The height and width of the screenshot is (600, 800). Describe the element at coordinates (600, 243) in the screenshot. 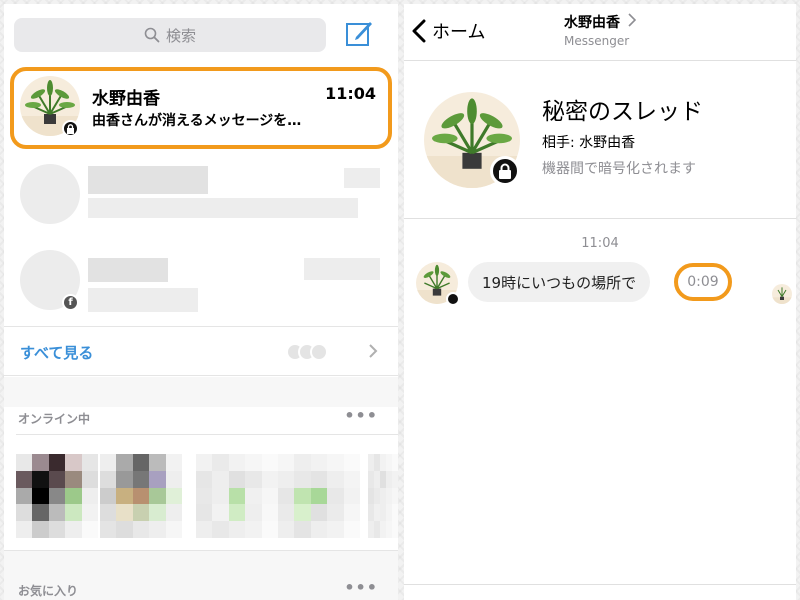

I see `message-timestamp: 11:04` at that location.